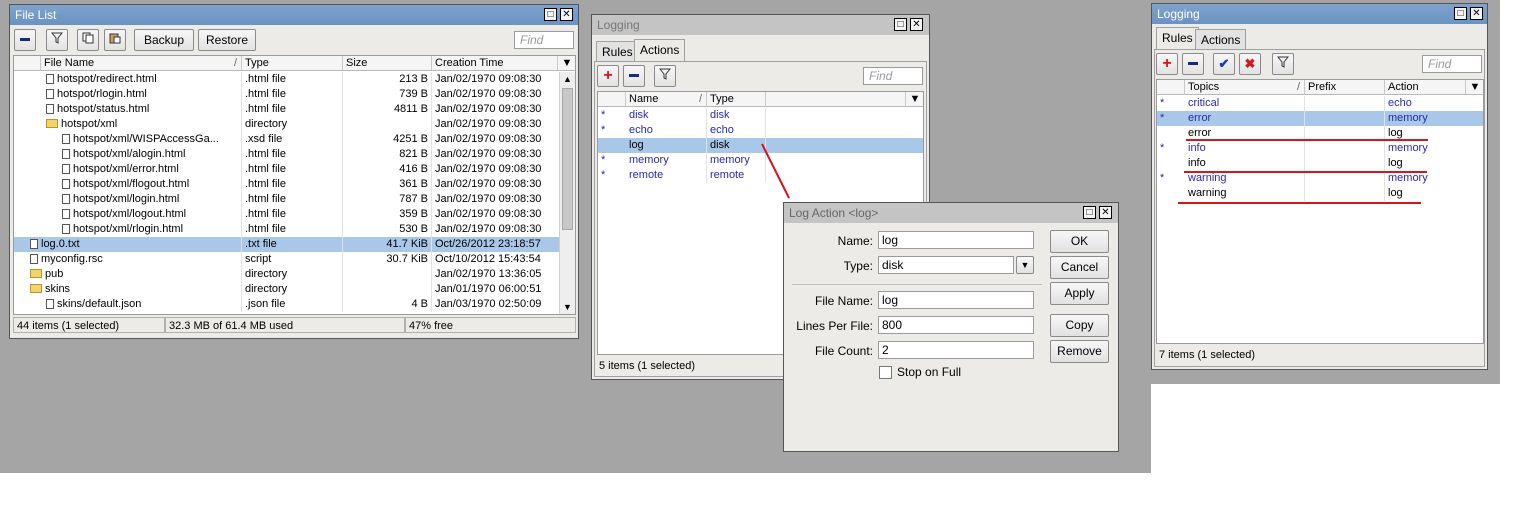 This screenshot has width=1528, height=512. Describe the element at coordinates (495, 63) in the screenshot. I see `column-header-creation-time: Creation Time` at that location.